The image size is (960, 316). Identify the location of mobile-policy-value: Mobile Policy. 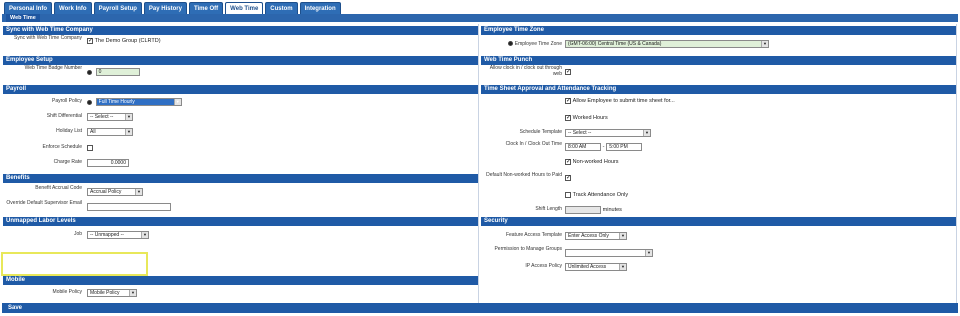
(105, 293).